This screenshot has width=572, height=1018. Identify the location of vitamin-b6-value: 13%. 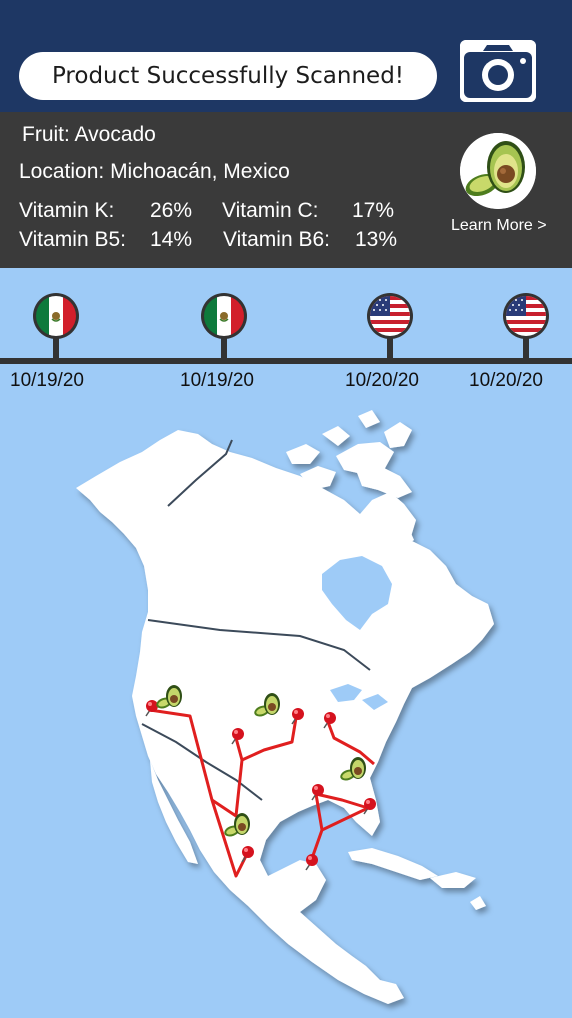
(376, 239).